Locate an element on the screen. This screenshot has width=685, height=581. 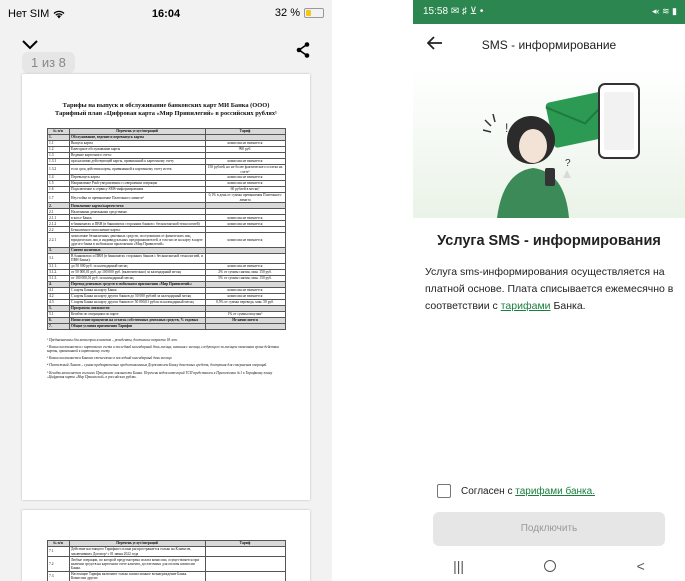
agree-checkbox is located at coordinates (444, 491).